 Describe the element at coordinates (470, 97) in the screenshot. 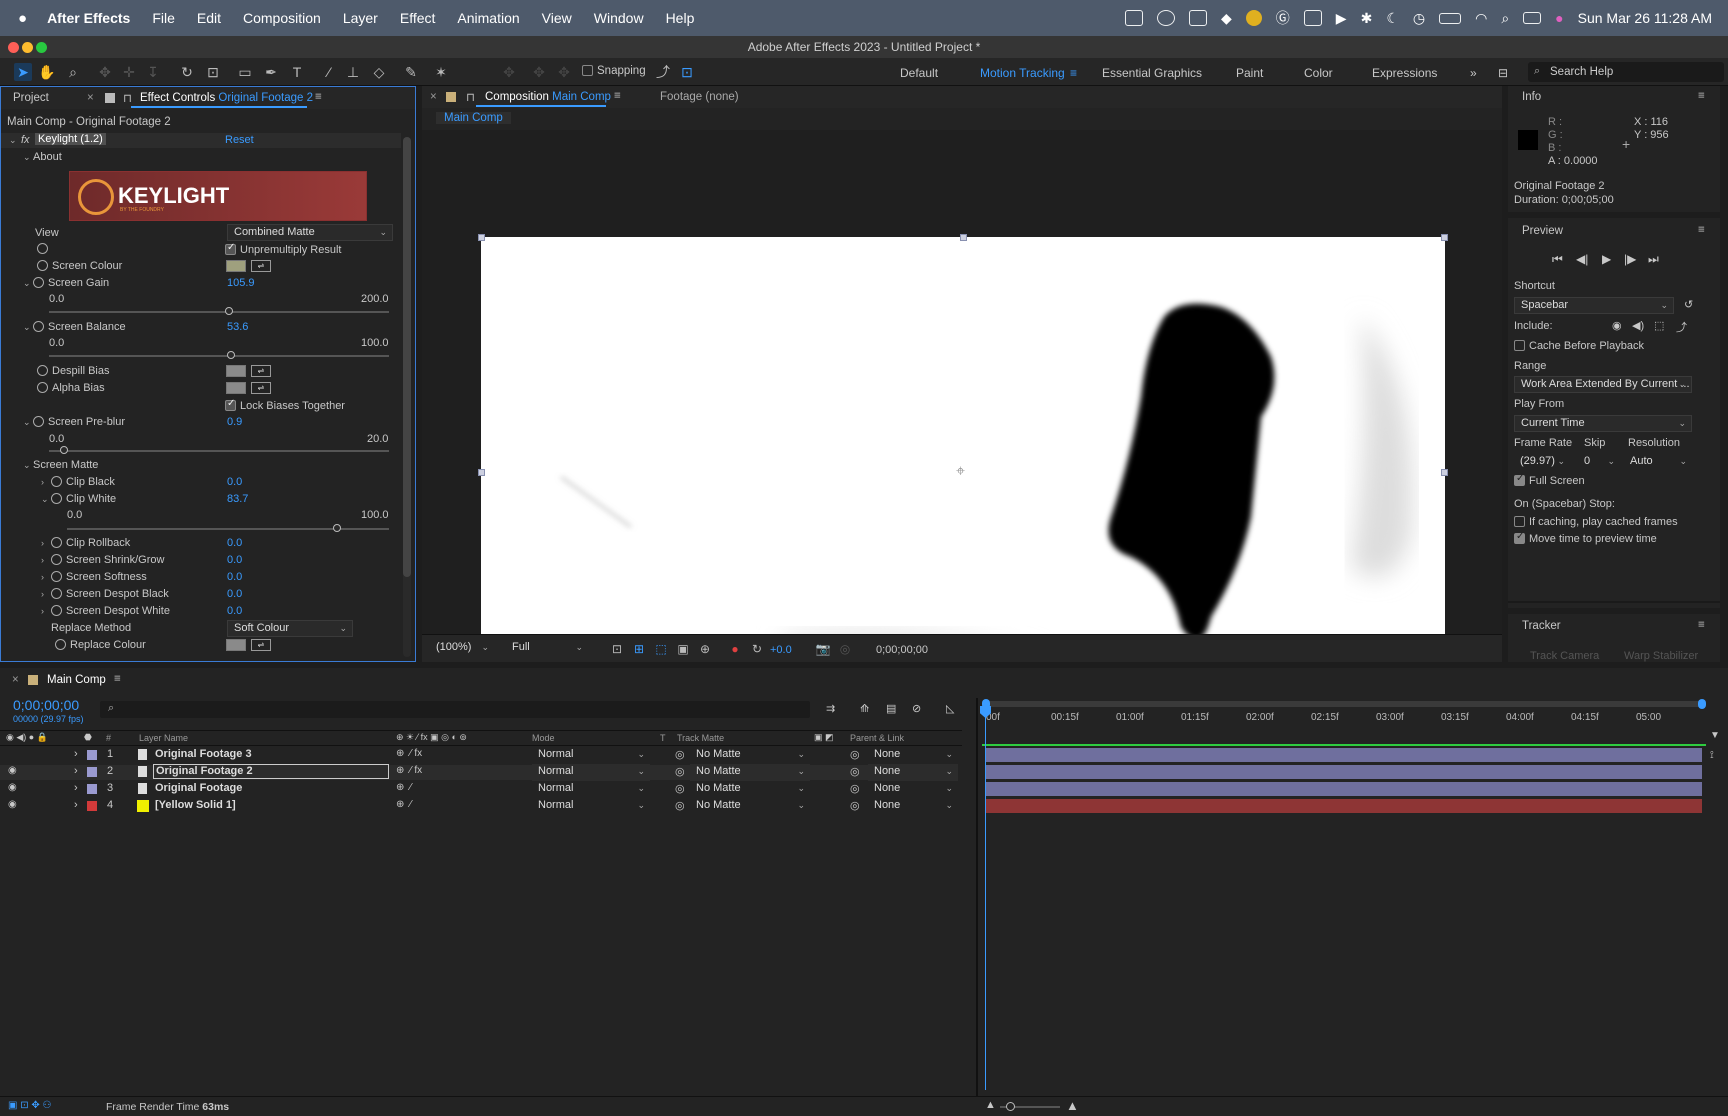

I see `comp-lock-icon: ⊓` at that location.